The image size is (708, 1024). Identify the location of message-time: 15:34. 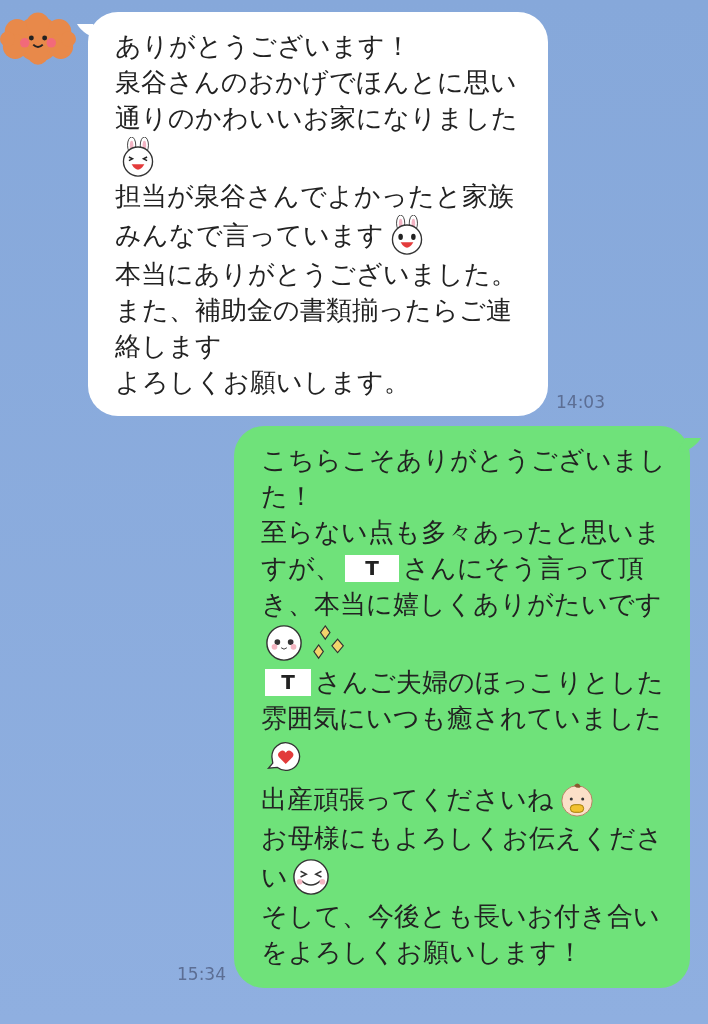
(201, 975).